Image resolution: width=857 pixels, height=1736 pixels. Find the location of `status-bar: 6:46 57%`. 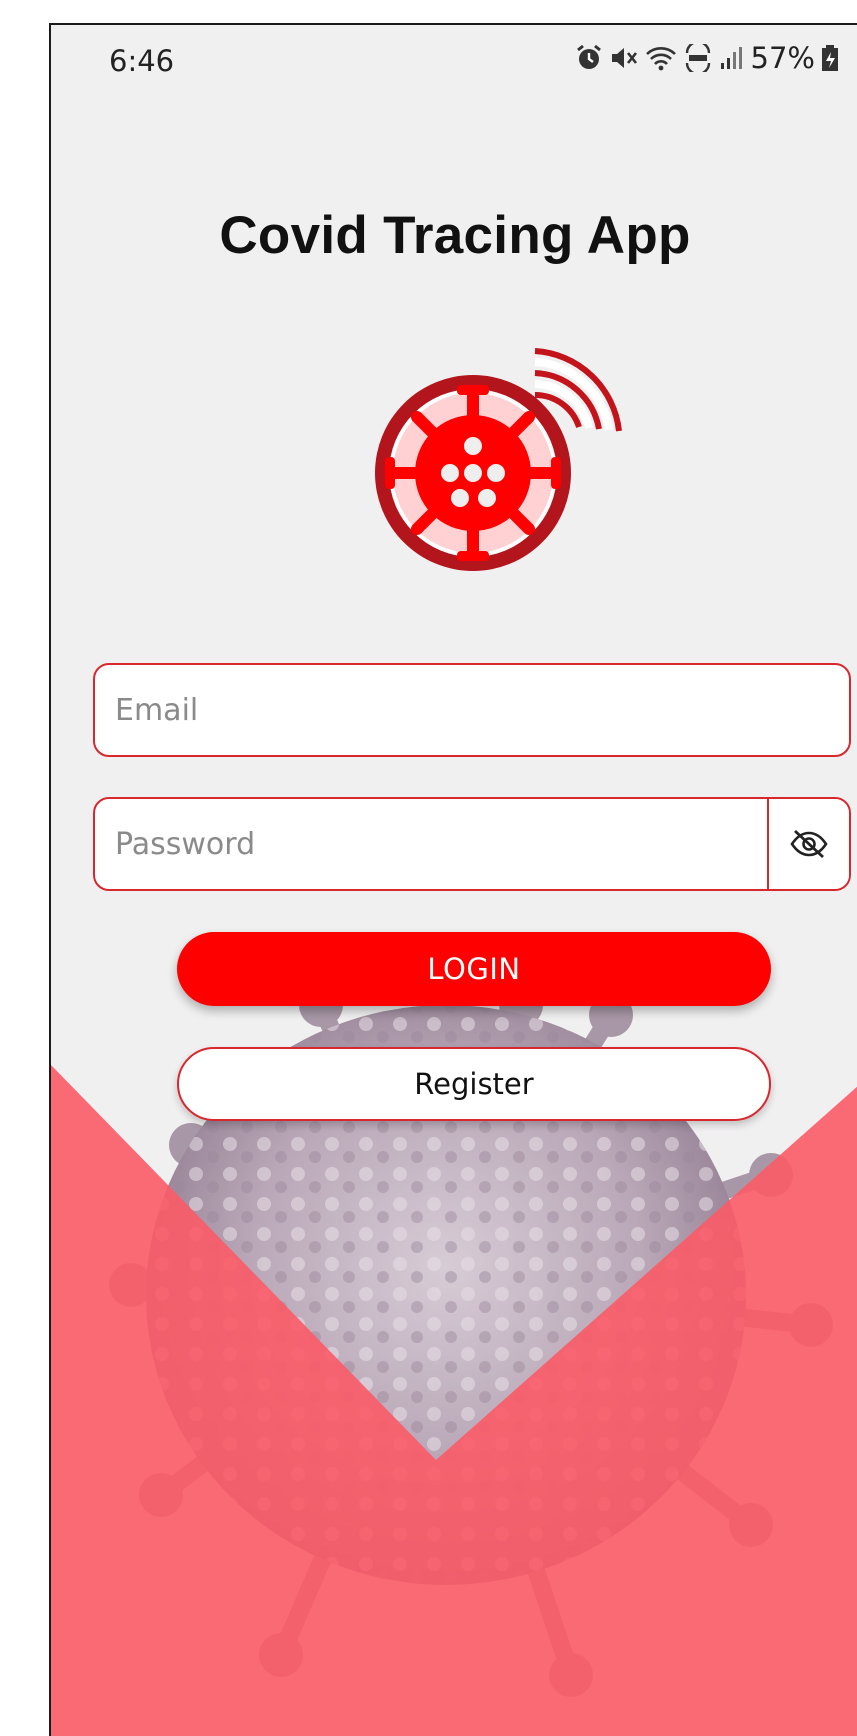

status-bar: 6:46 57% is located at coordinates (454, 57).